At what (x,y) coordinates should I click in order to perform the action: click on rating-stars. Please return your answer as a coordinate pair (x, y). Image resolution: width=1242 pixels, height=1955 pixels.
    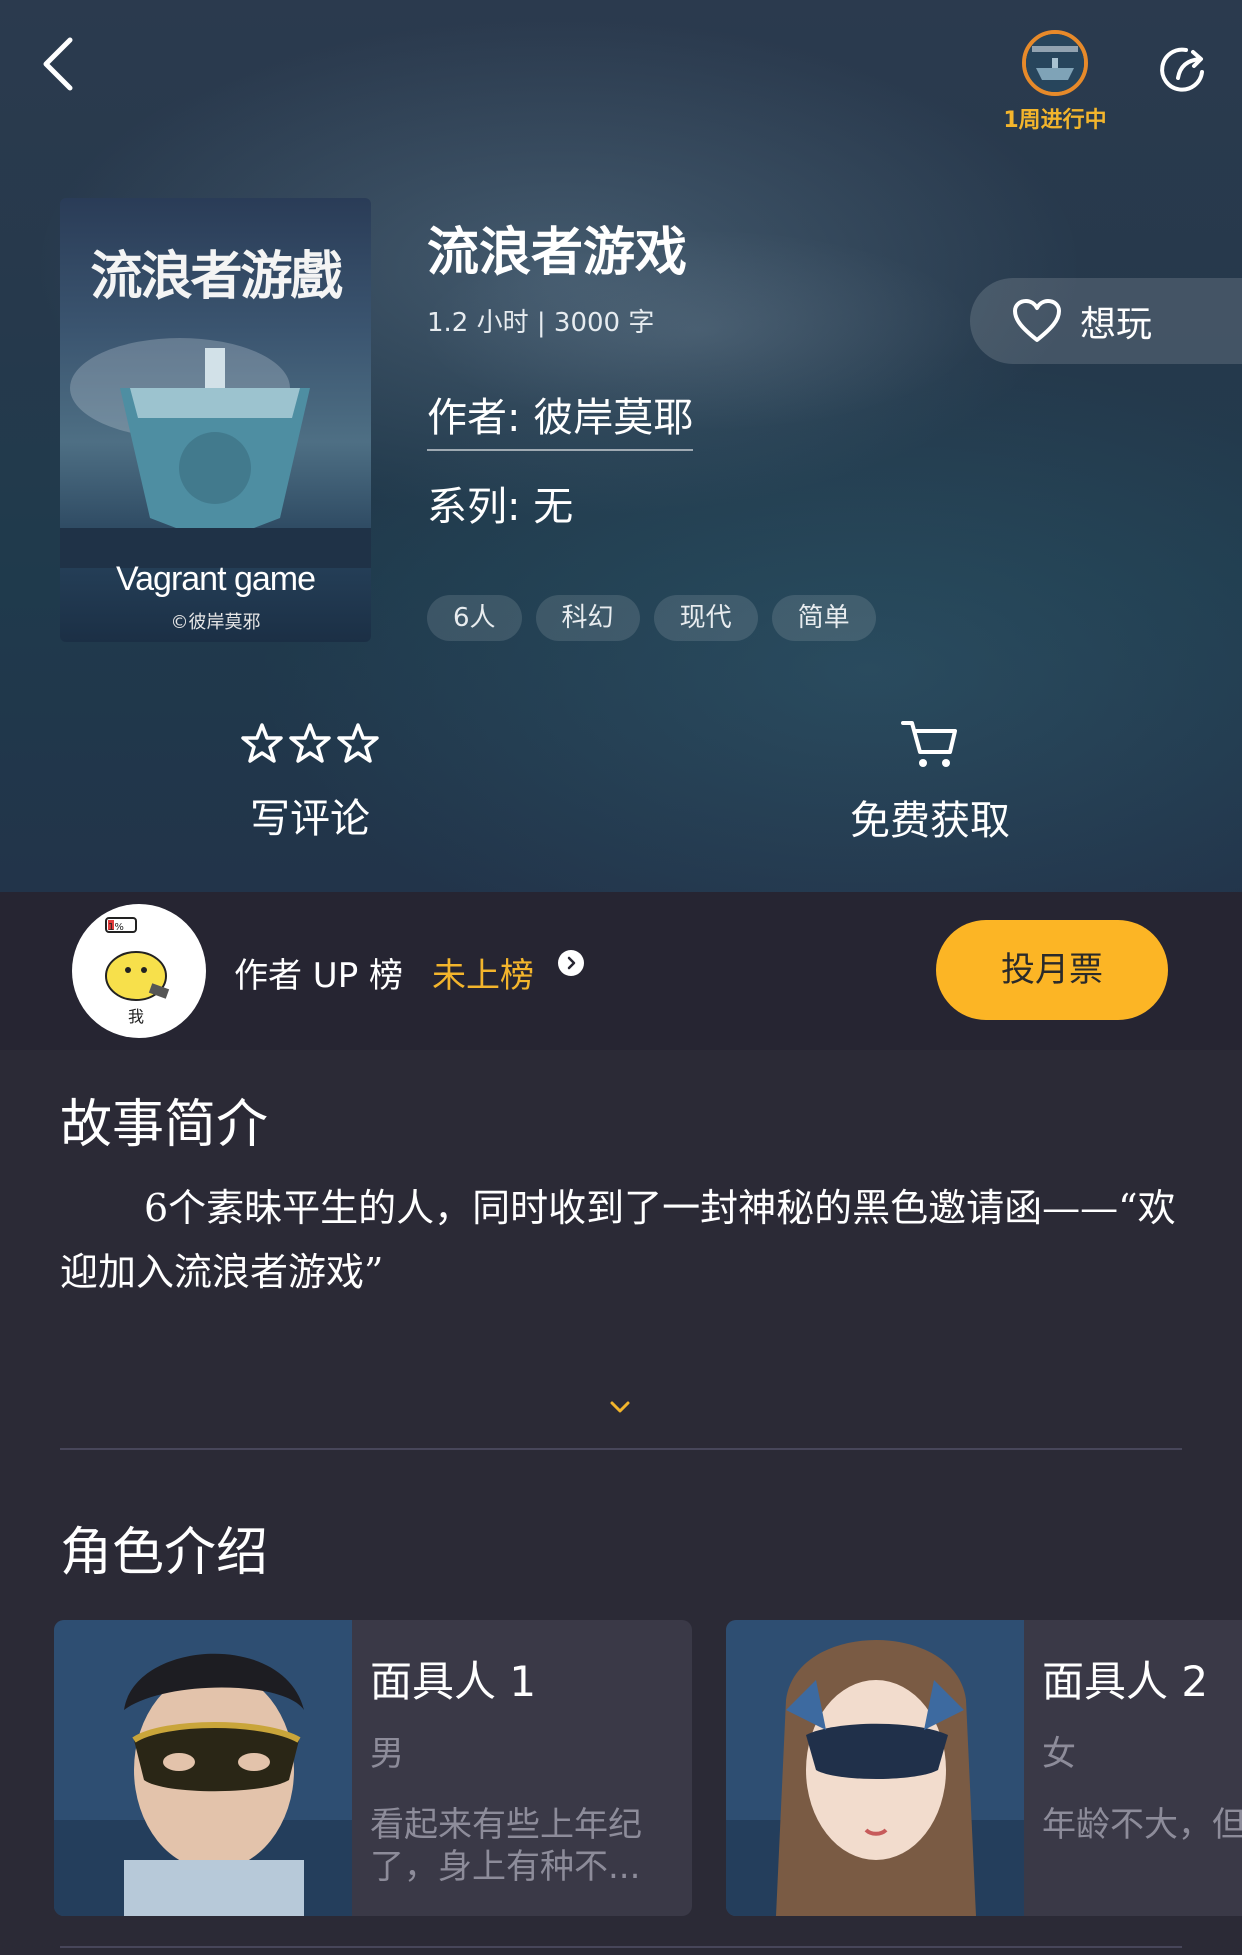
    Looking at the image, I should click on (310, 744).